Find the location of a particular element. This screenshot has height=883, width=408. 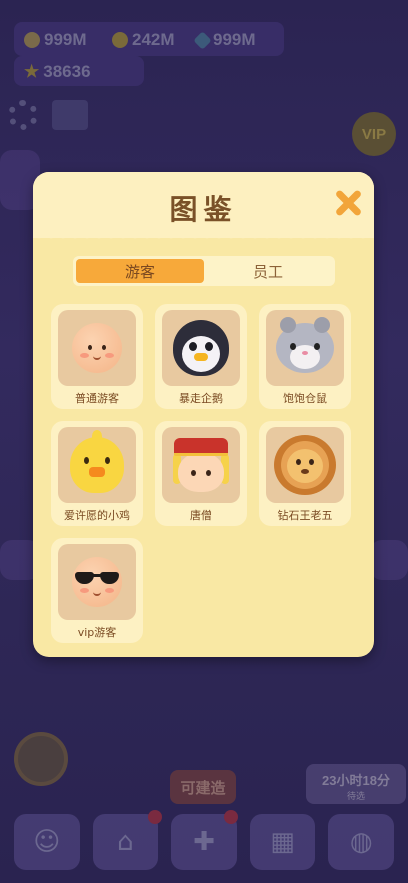

plus-icon: ✚ is located at coordinates (204, 842).